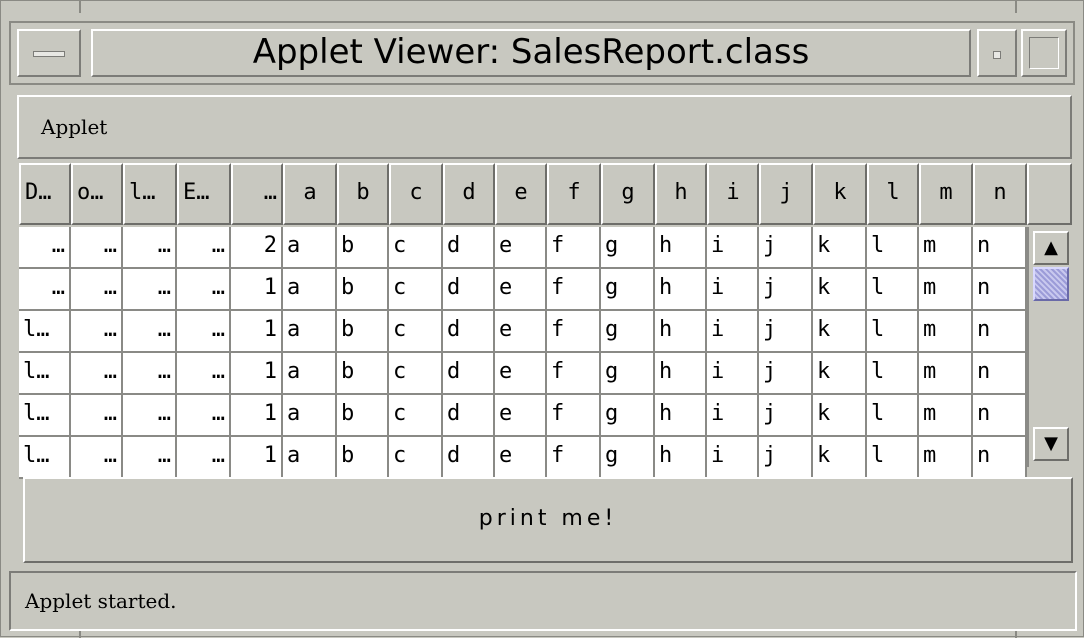  Describe the element at coordinates (469, 194) in the screenshot. I see `column-header: d` at that location.